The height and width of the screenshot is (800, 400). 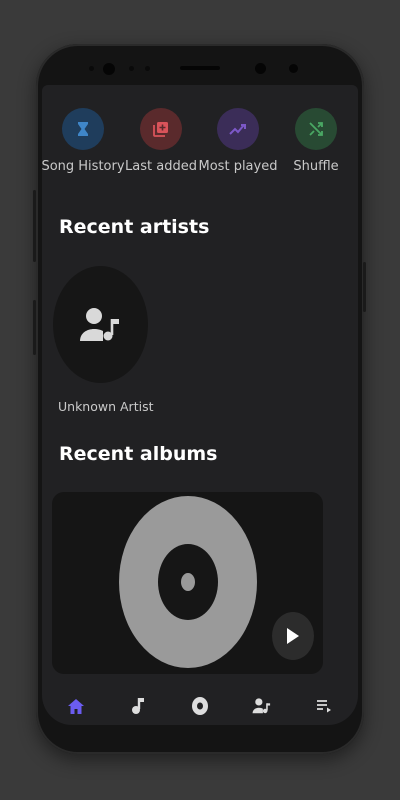 What do you see at coordinates (34, 327) in the screenshot?
I see `power-button` at bounding box center [34, 327].